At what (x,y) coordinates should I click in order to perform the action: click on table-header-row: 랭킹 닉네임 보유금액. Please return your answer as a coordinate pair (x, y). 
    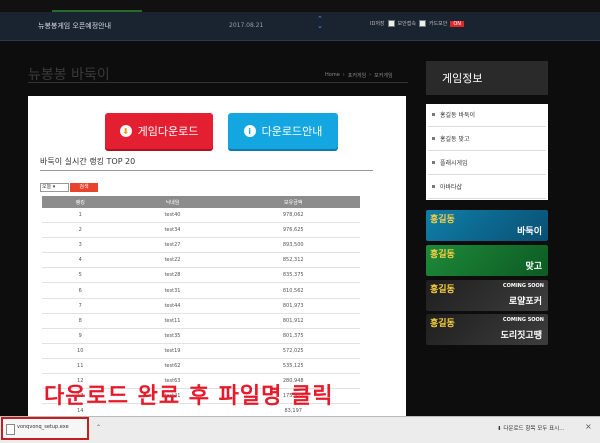
    Looking at the image, I should click on (201, 202).